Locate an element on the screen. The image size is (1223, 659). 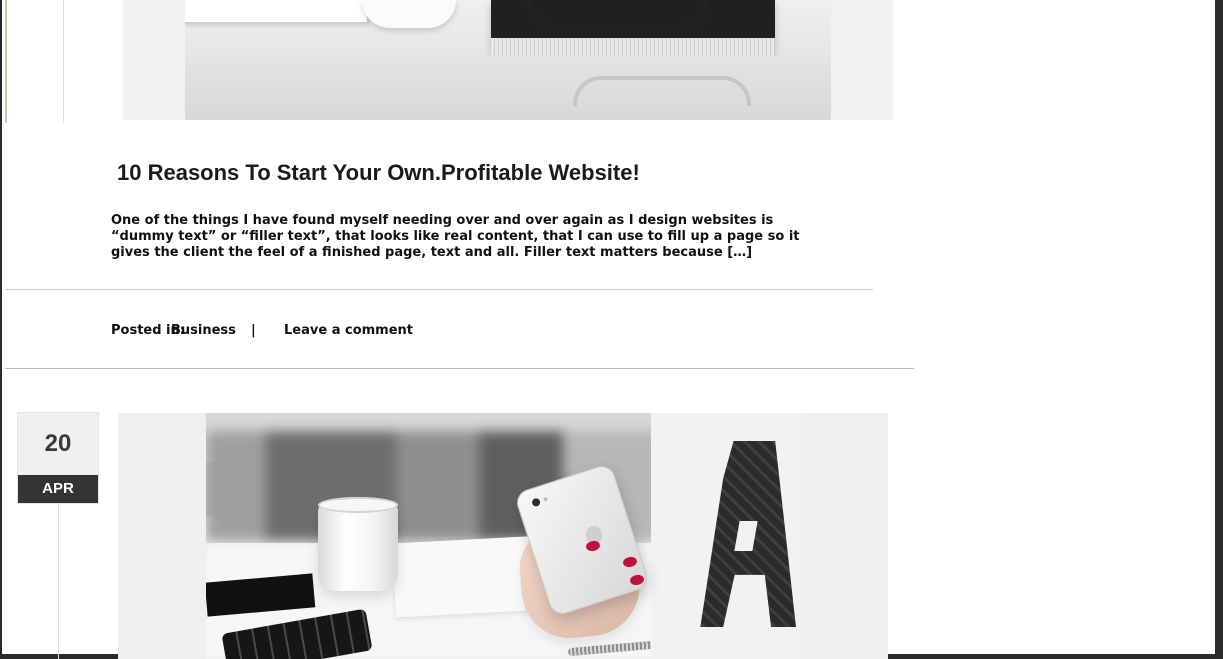
glasses-reflection is located at coordinates (662, 91).